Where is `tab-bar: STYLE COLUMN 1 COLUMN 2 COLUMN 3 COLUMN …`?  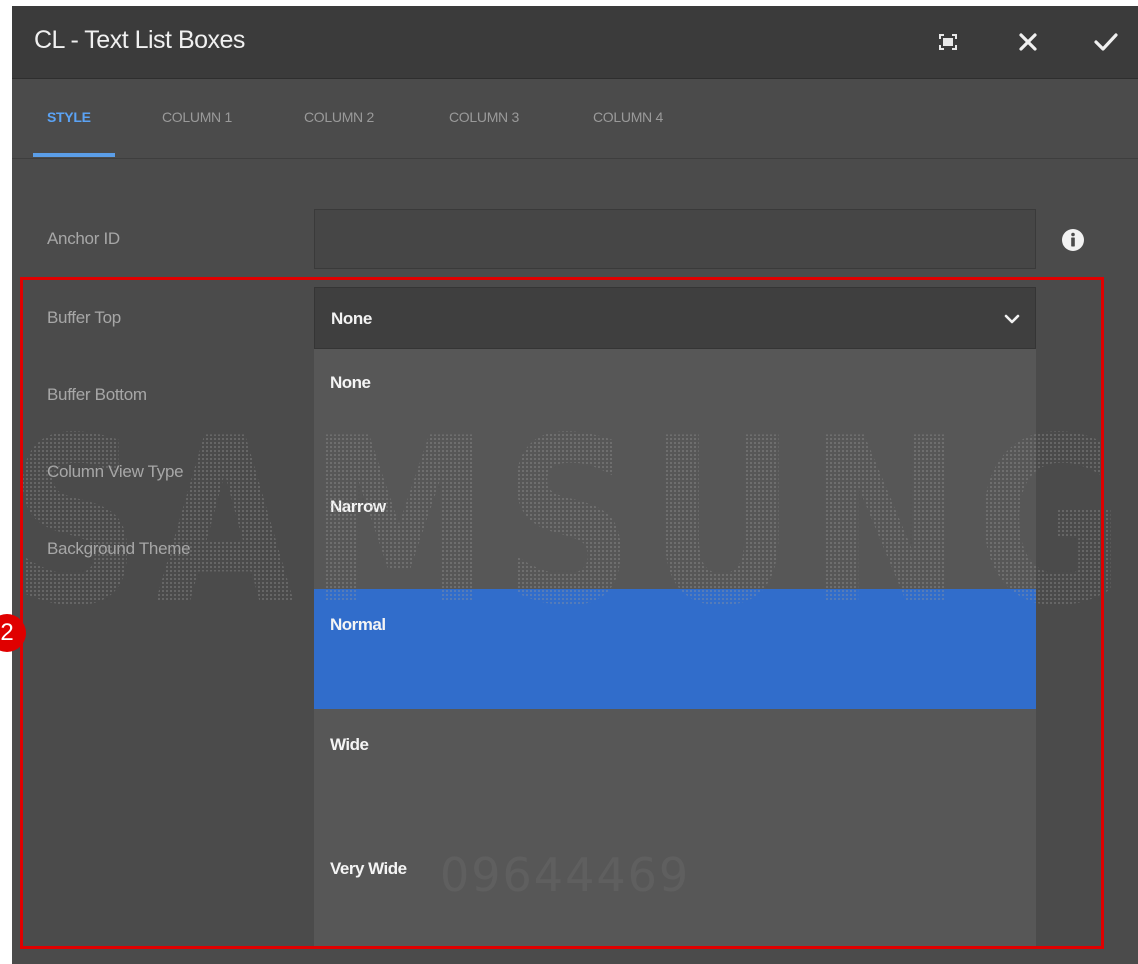 tab-bar: STYLE COLUMN 1 COLUMN 2 COLUMN 3 COLUMN … is located at coordinates (575, 119).